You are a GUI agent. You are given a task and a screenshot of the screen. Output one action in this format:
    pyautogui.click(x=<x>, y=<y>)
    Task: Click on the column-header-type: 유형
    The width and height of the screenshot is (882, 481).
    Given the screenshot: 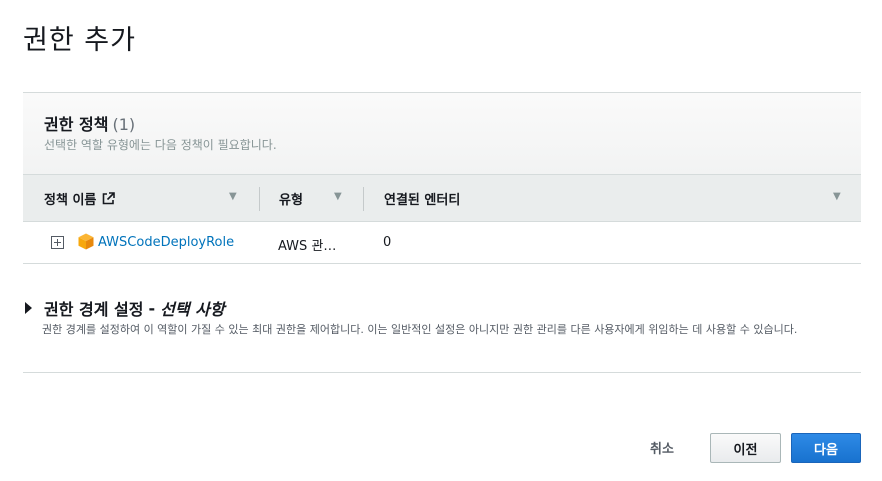 What is the action you would take?
    pyautogui.click(x=291, y=198)
    